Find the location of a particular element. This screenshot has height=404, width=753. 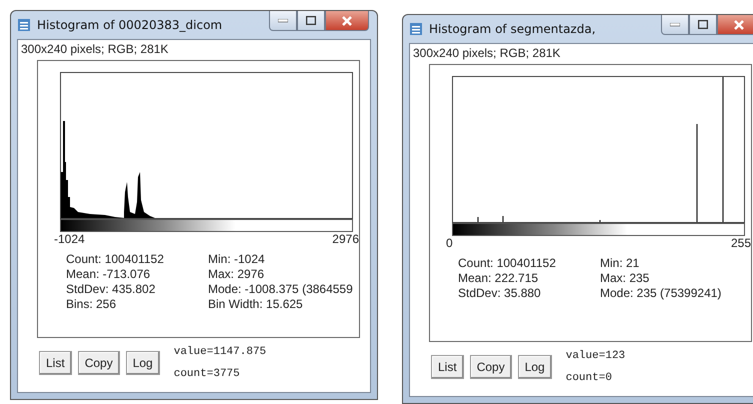

statistic-text: Mode: -1008.375 (3864559 is located at coordinates (281, 289).